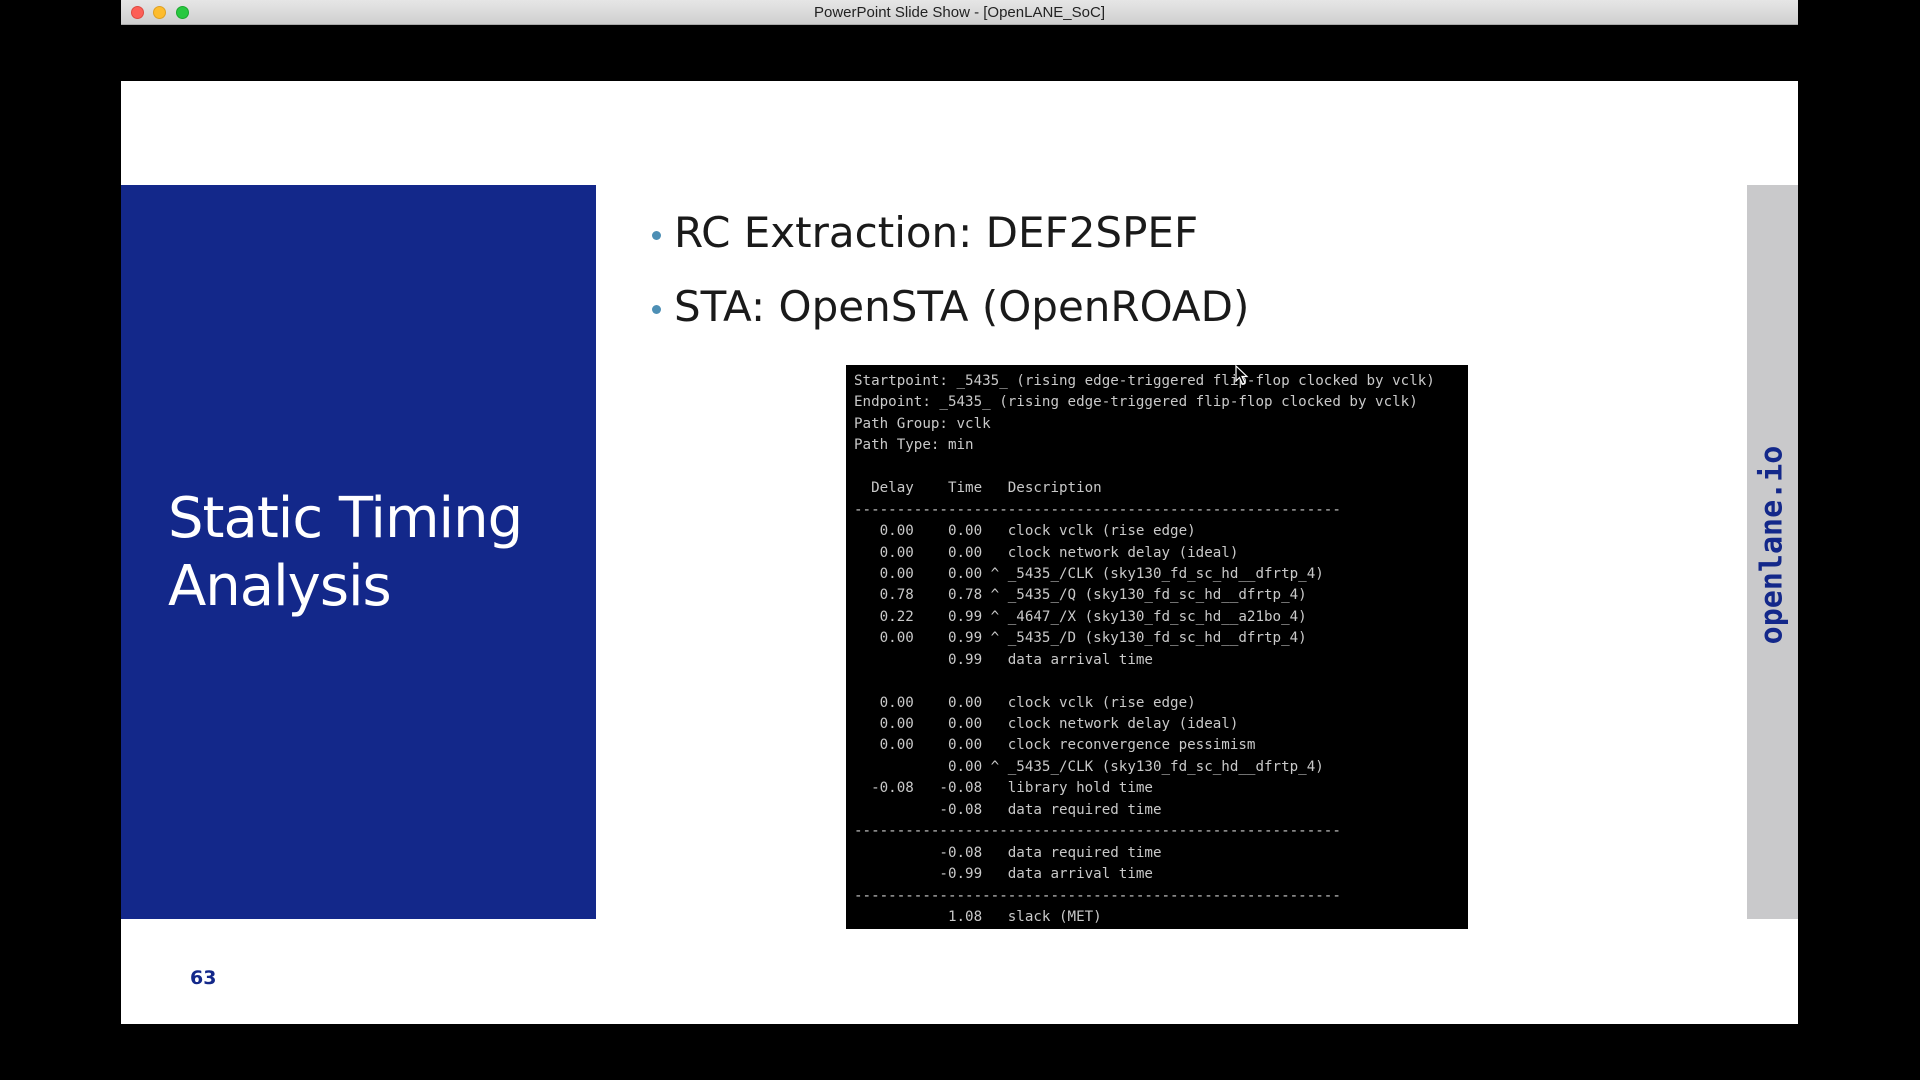 The height and width of the screenshot is (1080, 1920). Describe the element at coordinates (345, 518) in the screenshot. I see `slide-title-line-1: Static Timing` at that location.